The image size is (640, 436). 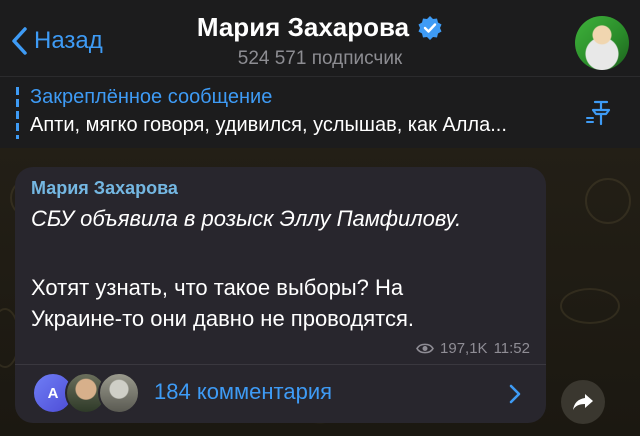 I want to click on pin-icon, so click(x=600, y=113).